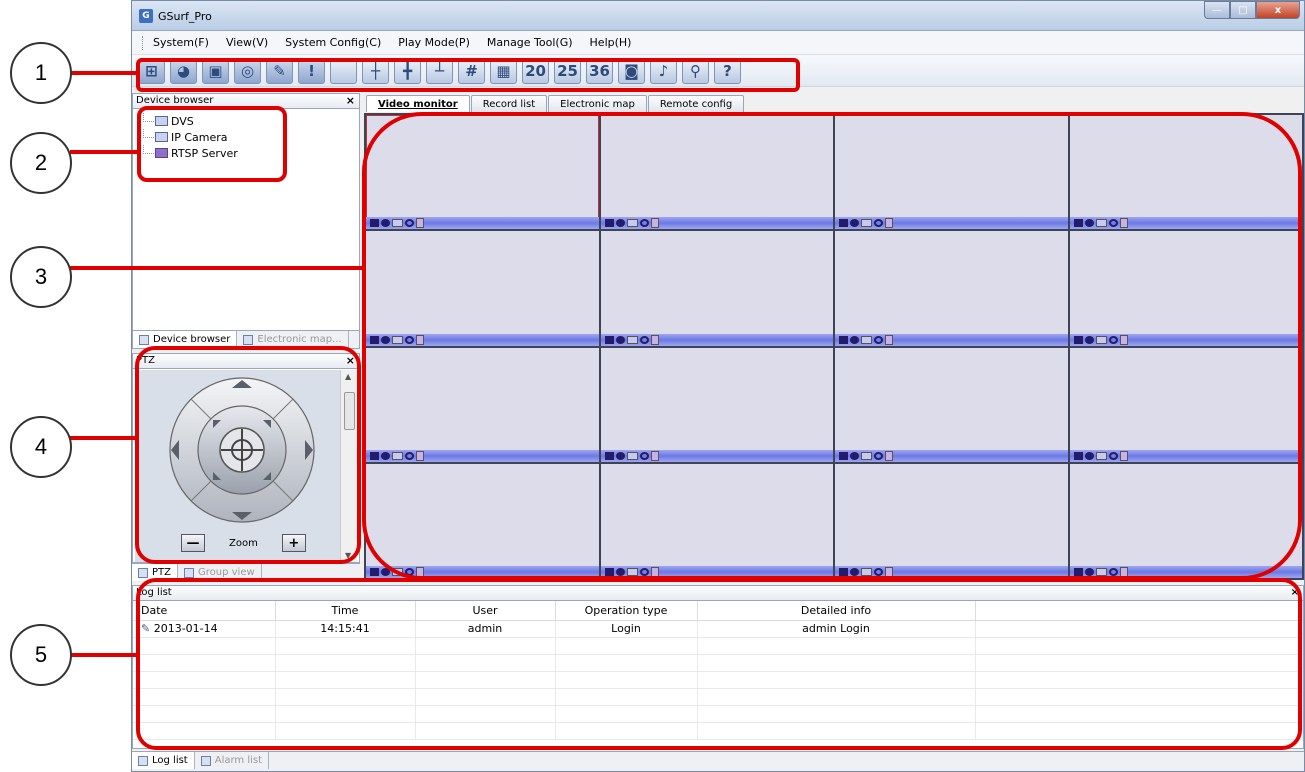  I want to click on target-button: ◎, so click(247, 70).